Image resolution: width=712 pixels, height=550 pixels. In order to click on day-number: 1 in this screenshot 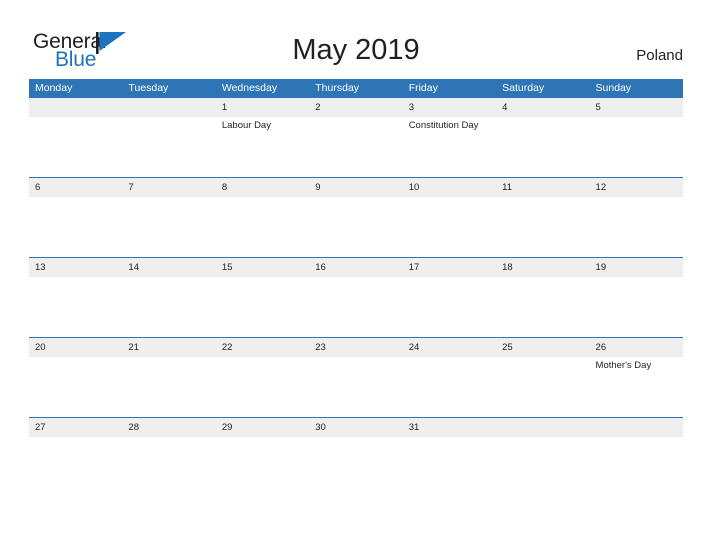, I will do `click(262, 107)`.